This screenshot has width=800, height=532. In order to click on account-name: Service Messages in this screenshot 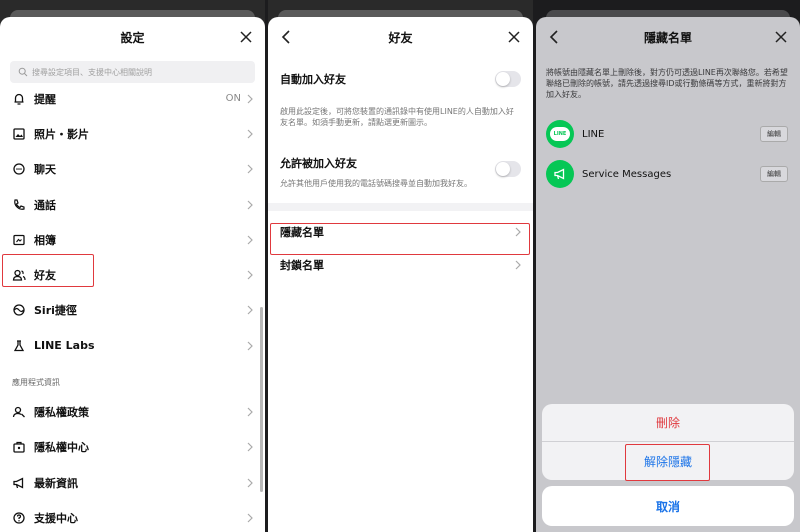, I will do `click(627, 174)`.